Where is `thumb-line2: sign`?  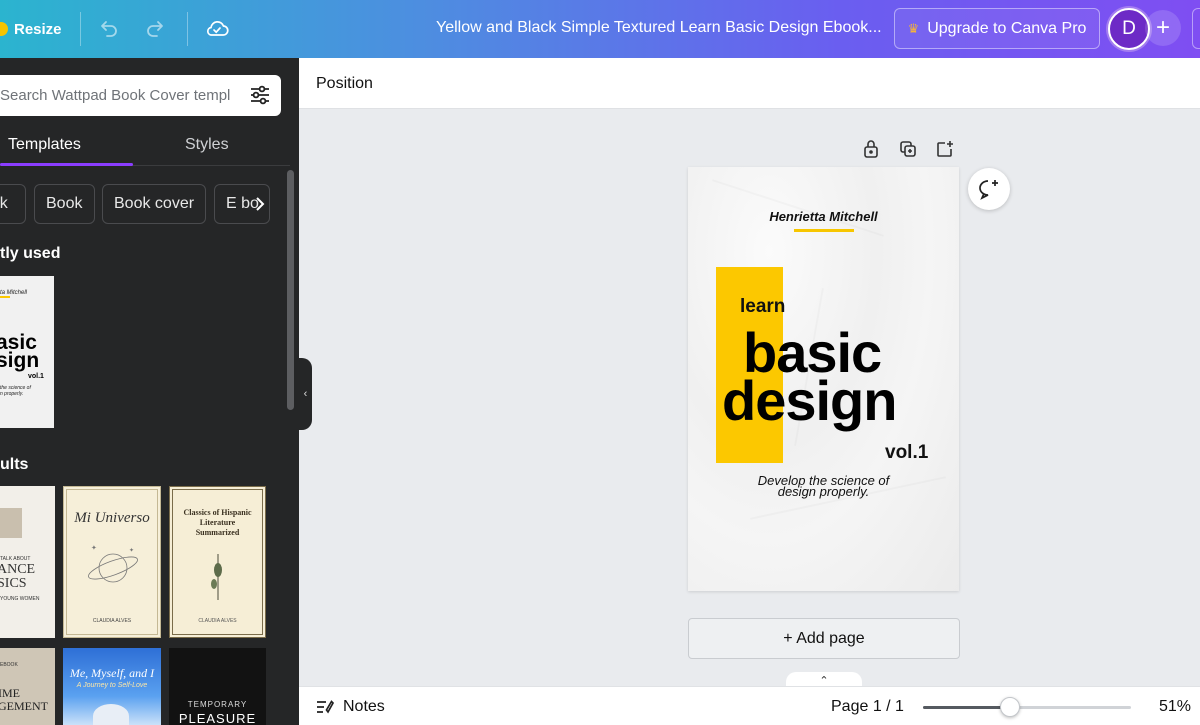
thumb-line2: sign is located at coordinates (20, 360).